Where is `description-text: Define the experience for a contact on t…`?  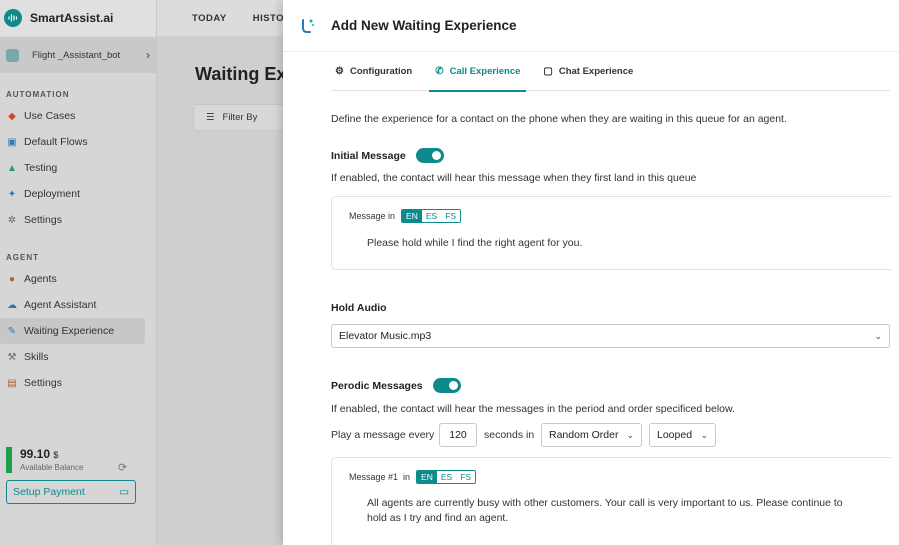
description-text: Define the experience for a contact on t… is located at coordinates (559, 119).